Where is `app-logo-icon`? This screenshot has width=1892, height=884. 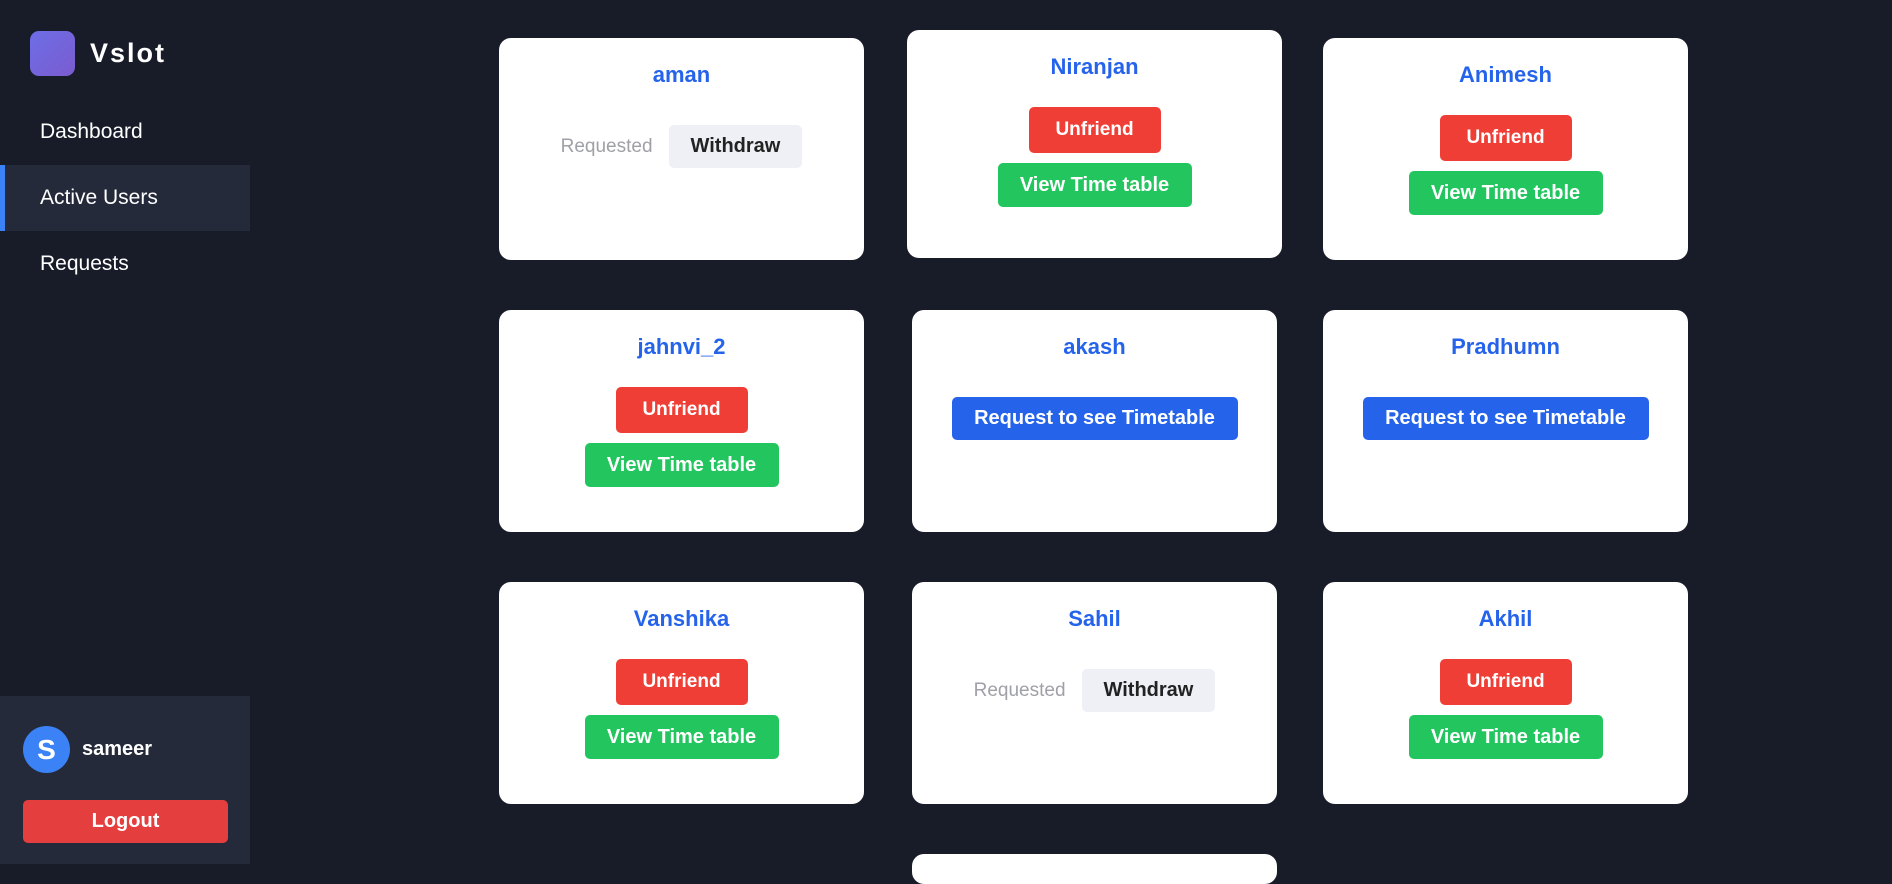
app-logo-icon is located at coordinates (52, 53).